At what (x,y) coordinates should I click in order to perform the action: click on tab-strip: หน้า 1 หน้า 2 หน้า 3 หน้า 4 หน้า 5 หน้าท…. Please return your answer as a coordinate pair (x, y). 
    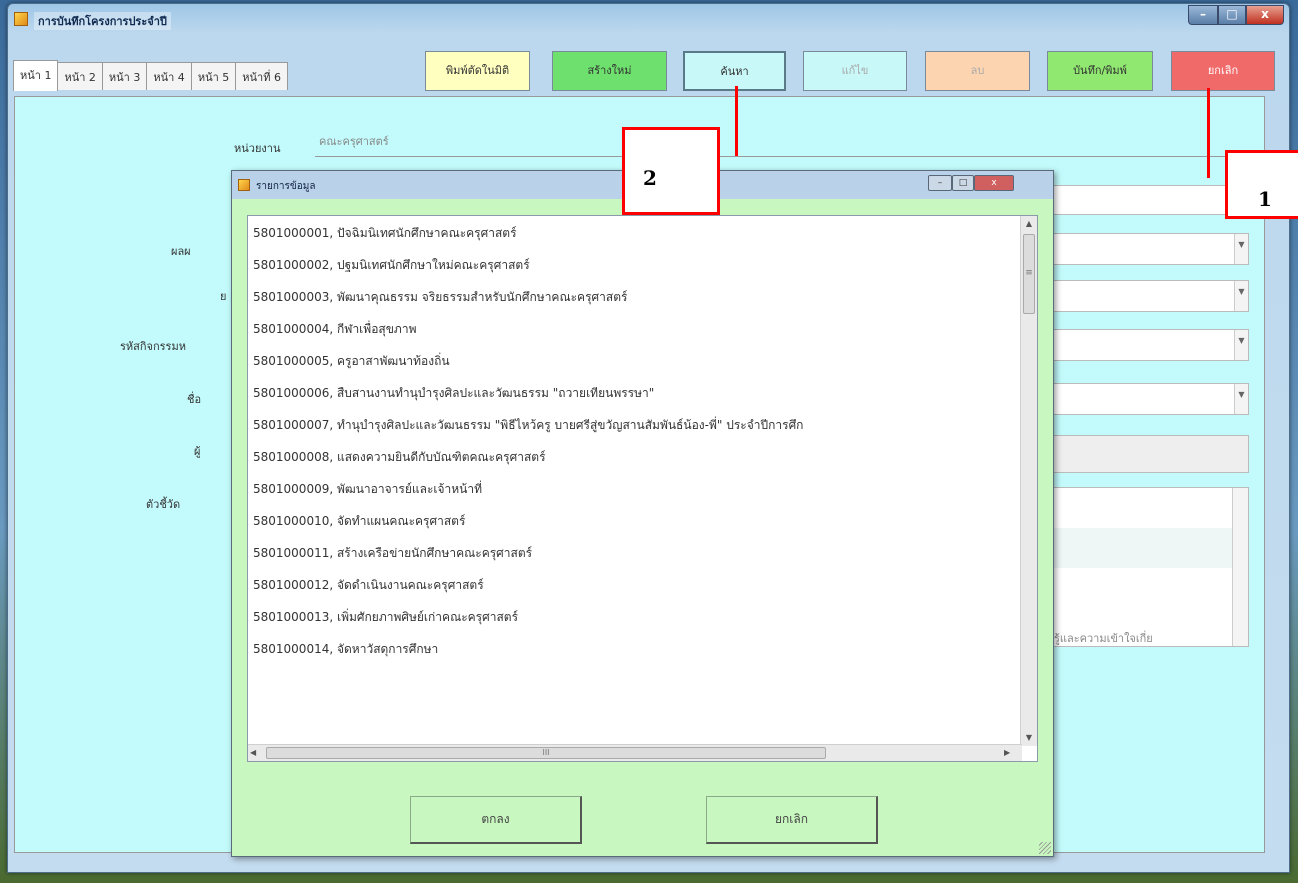
    Looking at the image, I should click on (150, 76).